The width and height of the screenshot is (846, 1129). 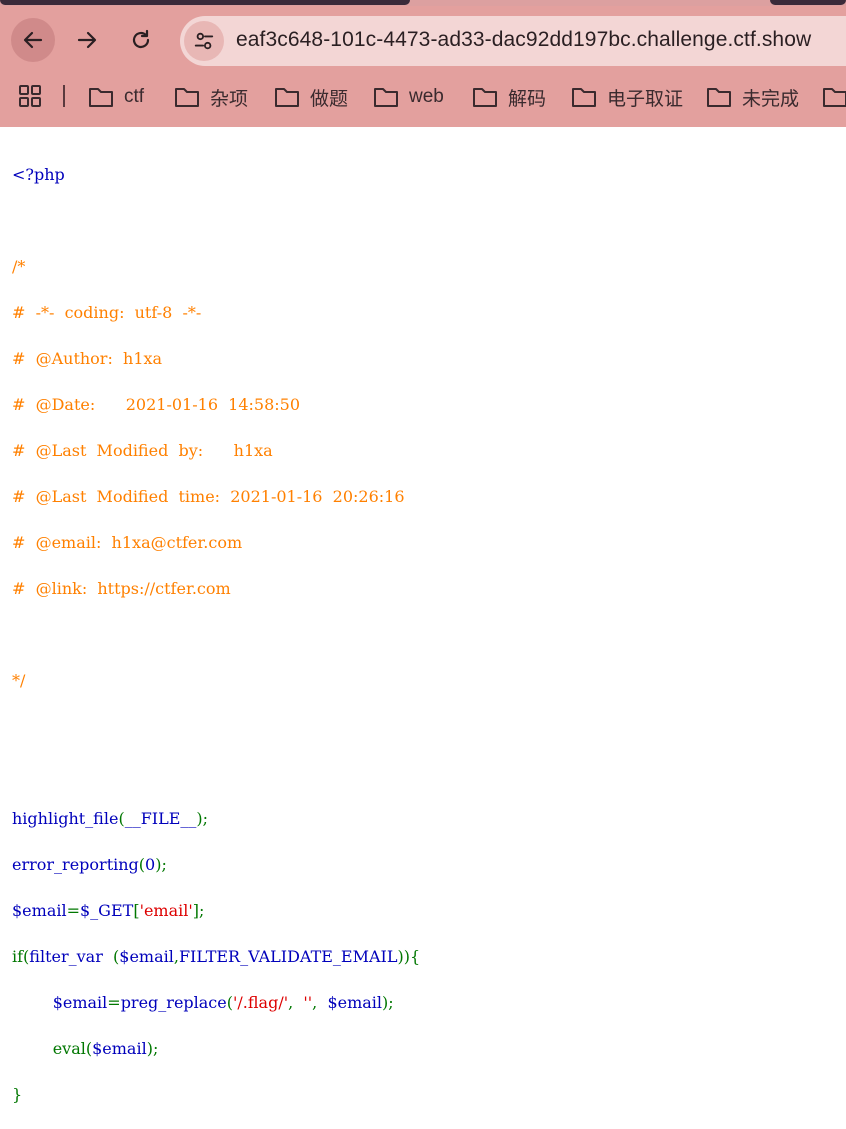 I want to click on bookmark-folder-problems: 做题, so click(x=311, y=97).